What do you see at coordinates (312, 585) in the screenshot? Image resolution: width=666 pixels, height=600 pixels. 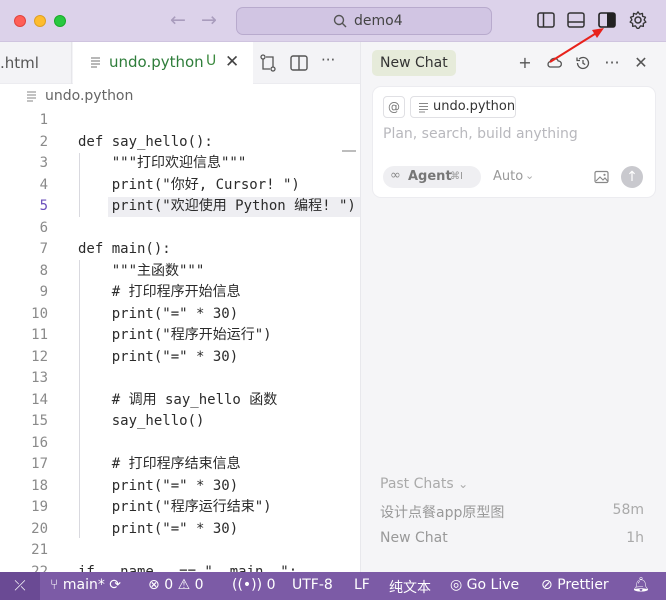 I see `encoding-selector: UTF-8` at bounding box center [312, 585].